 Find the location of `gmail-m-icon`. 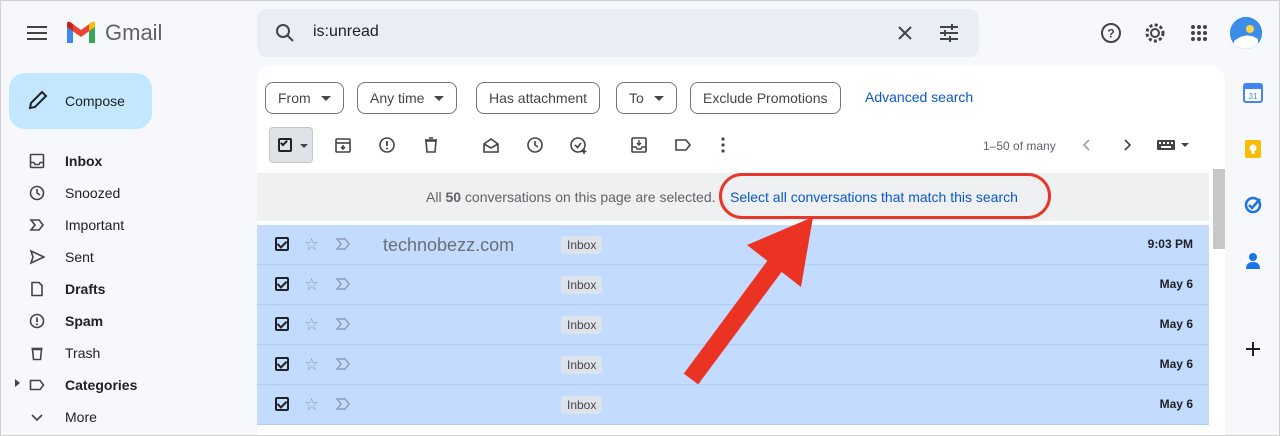

gmail-m-icon is located at coordinates (81, 32).